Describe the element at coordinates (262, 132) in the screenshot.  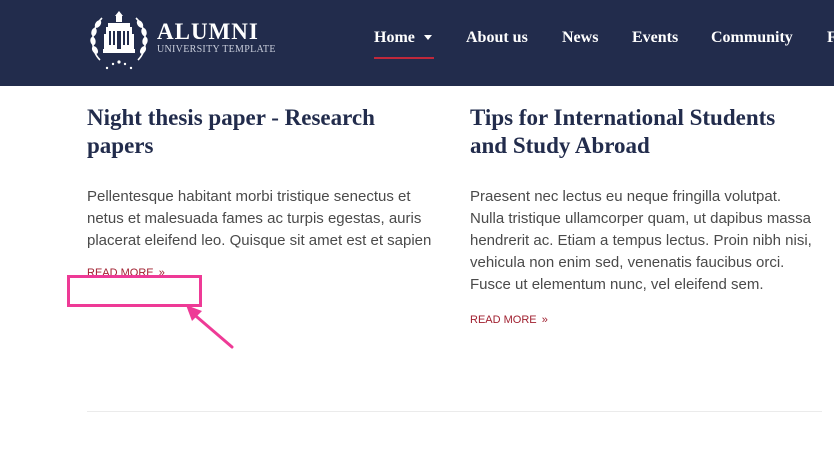
I see `article-title: Night thesis paper - Research papers` at that location.